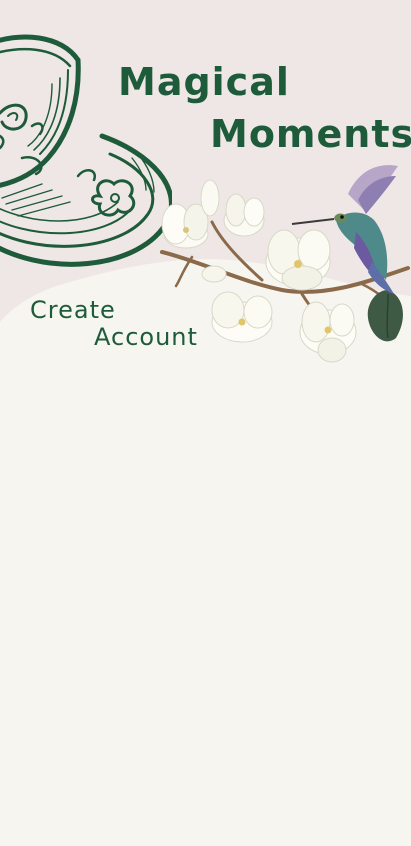 The image size is (411, 846). Describe the element at coordinates (73, 310) in the screenshot. I see `page-heading-line-1: Create` at that location.